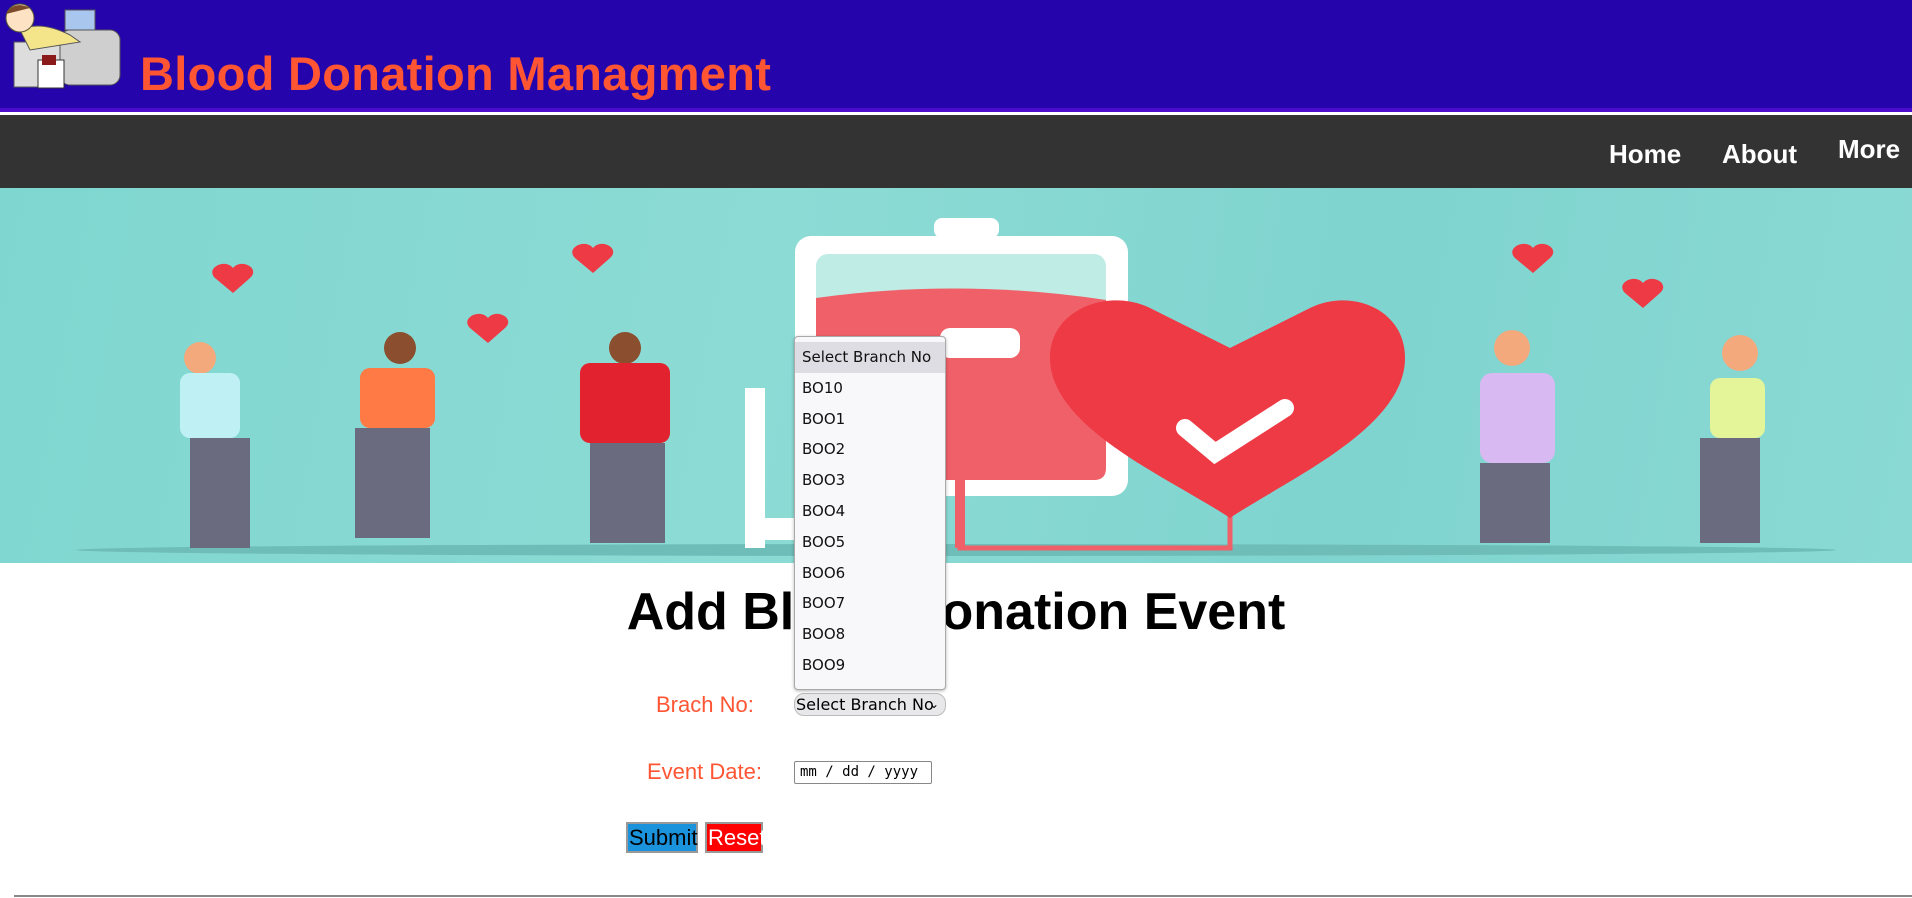 This screenshot has height=898, width=1912. I want to click on branch-option: BOO1, so click(870, 419).